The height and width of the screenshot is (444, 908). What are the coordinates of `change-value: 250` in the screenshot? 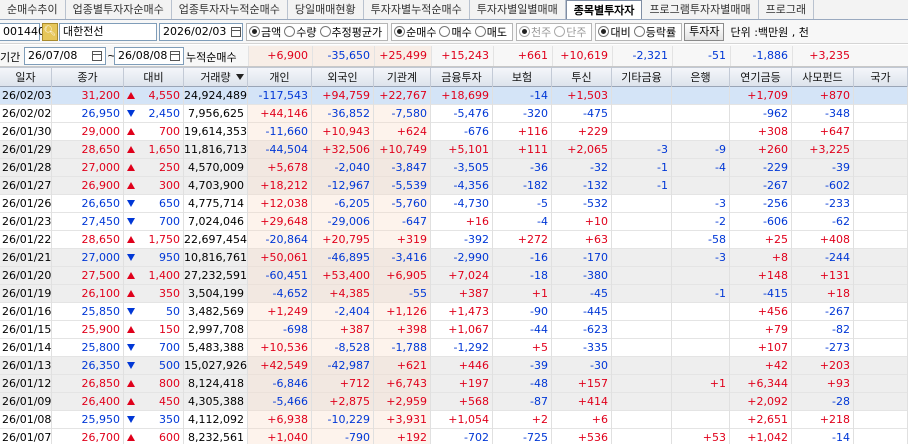 It's located at (169, 167).